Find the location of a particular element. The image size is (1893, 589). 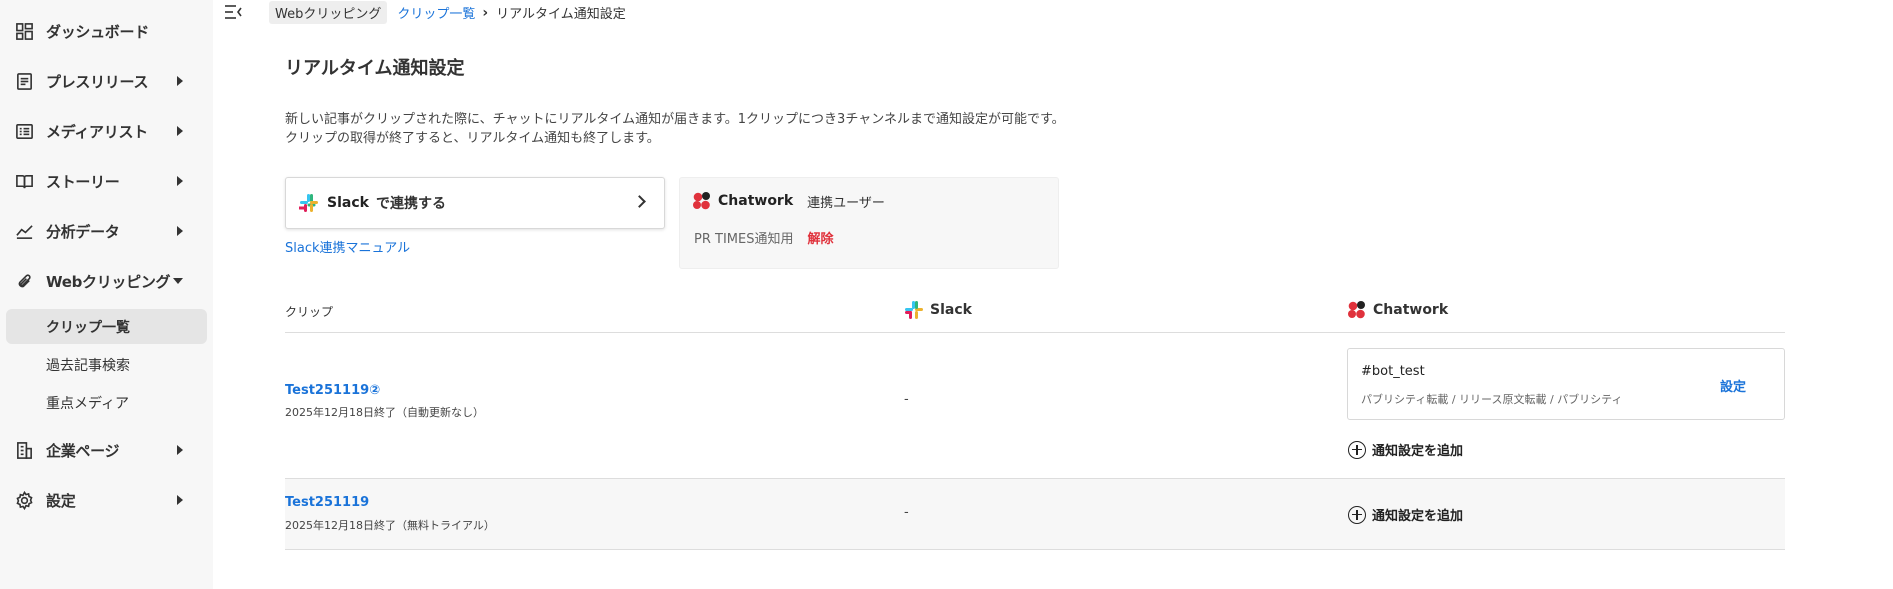

clip-name-link: Test251119 is located at coordinates (327, 502).